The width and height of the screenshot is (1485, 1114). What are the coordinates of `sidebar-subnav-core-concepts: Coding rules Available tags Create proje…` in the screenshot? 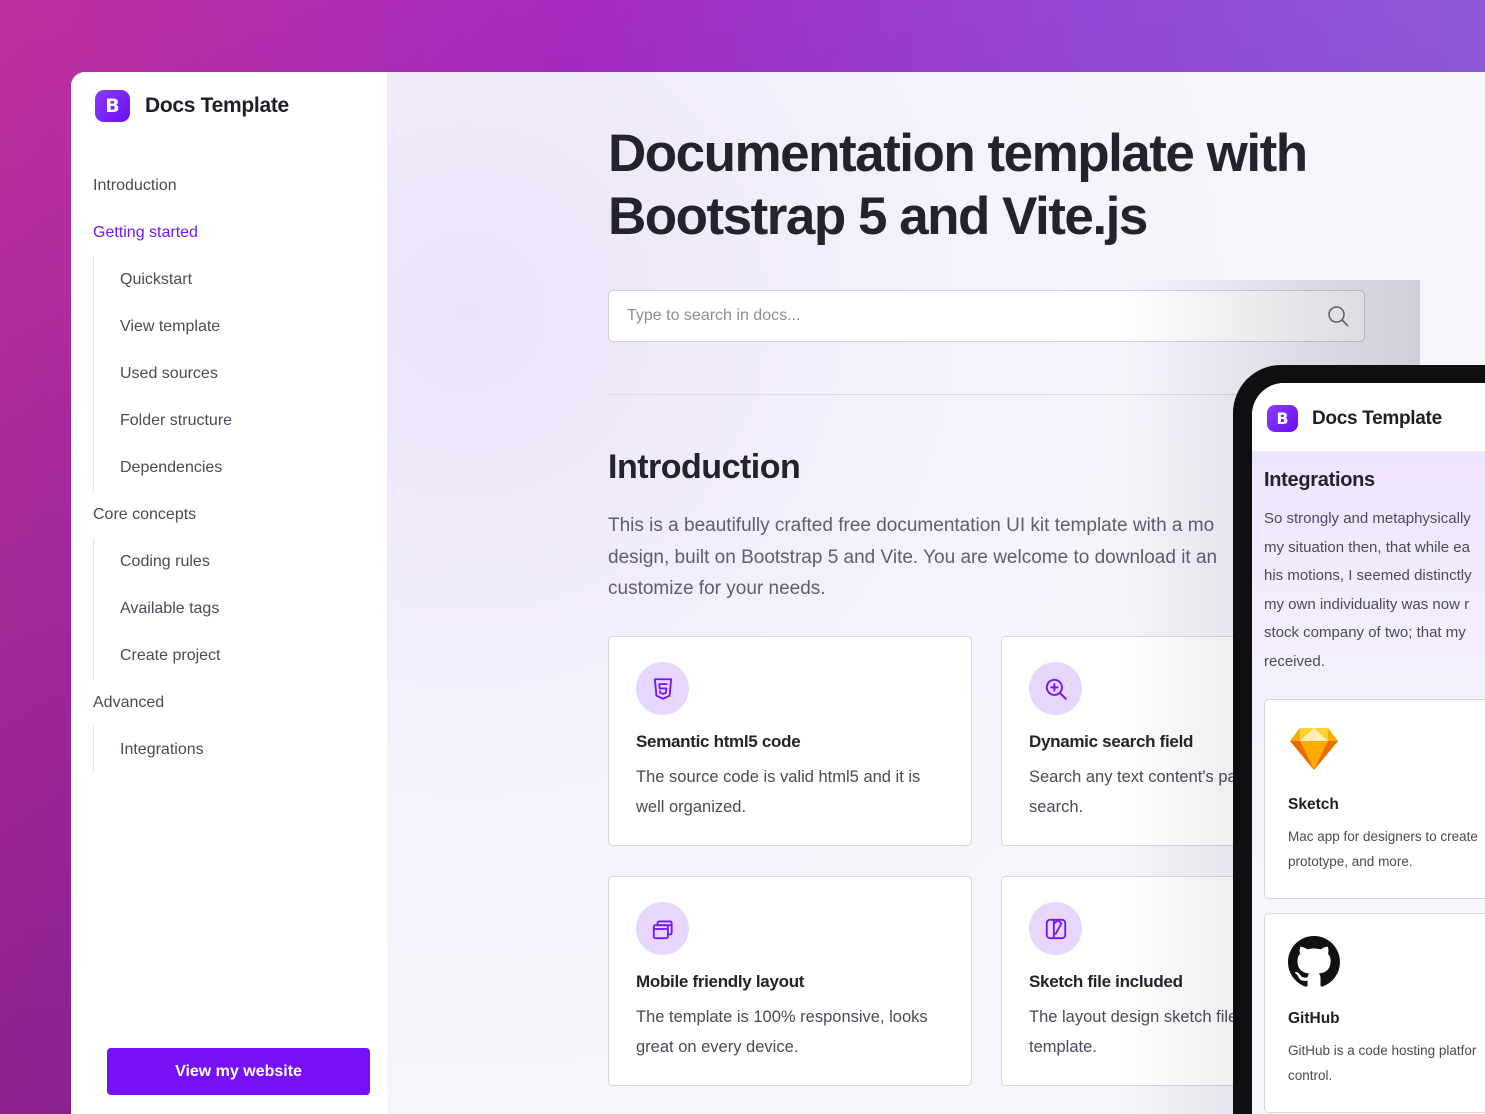 It's located at (228, 608).